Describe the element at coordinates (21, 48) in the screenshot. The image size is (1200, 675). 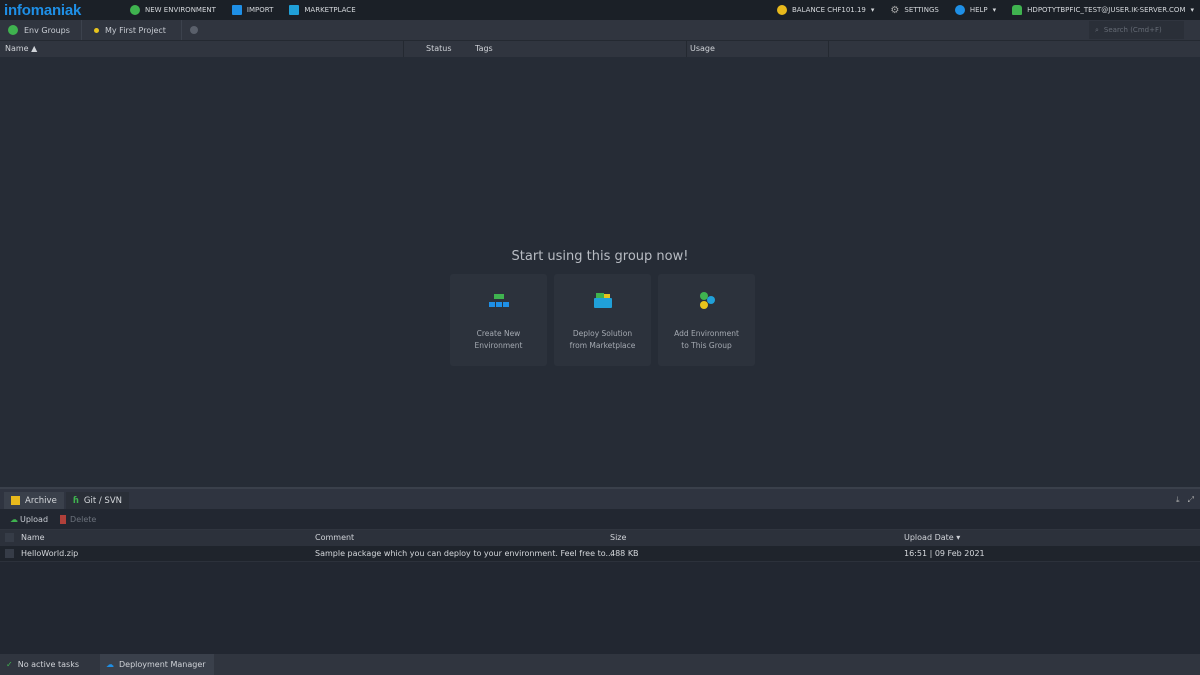
I see `column-name: Name ▲` at that location.